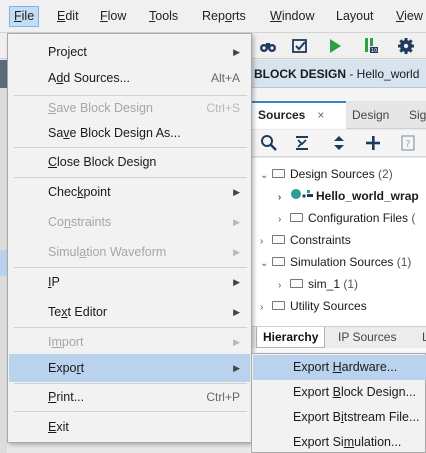  Describe the element at coordinates (376, 51) in the screenshot. I see `svg-text: 101` at that location.